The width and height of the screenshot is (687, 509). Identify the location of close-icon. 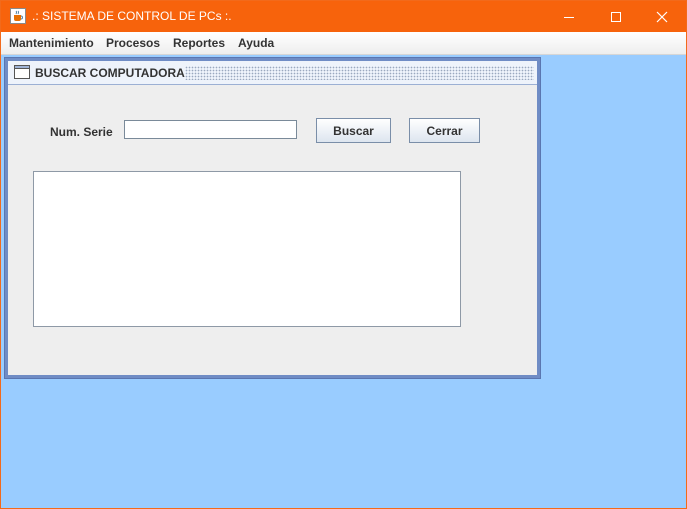
(662, 16).